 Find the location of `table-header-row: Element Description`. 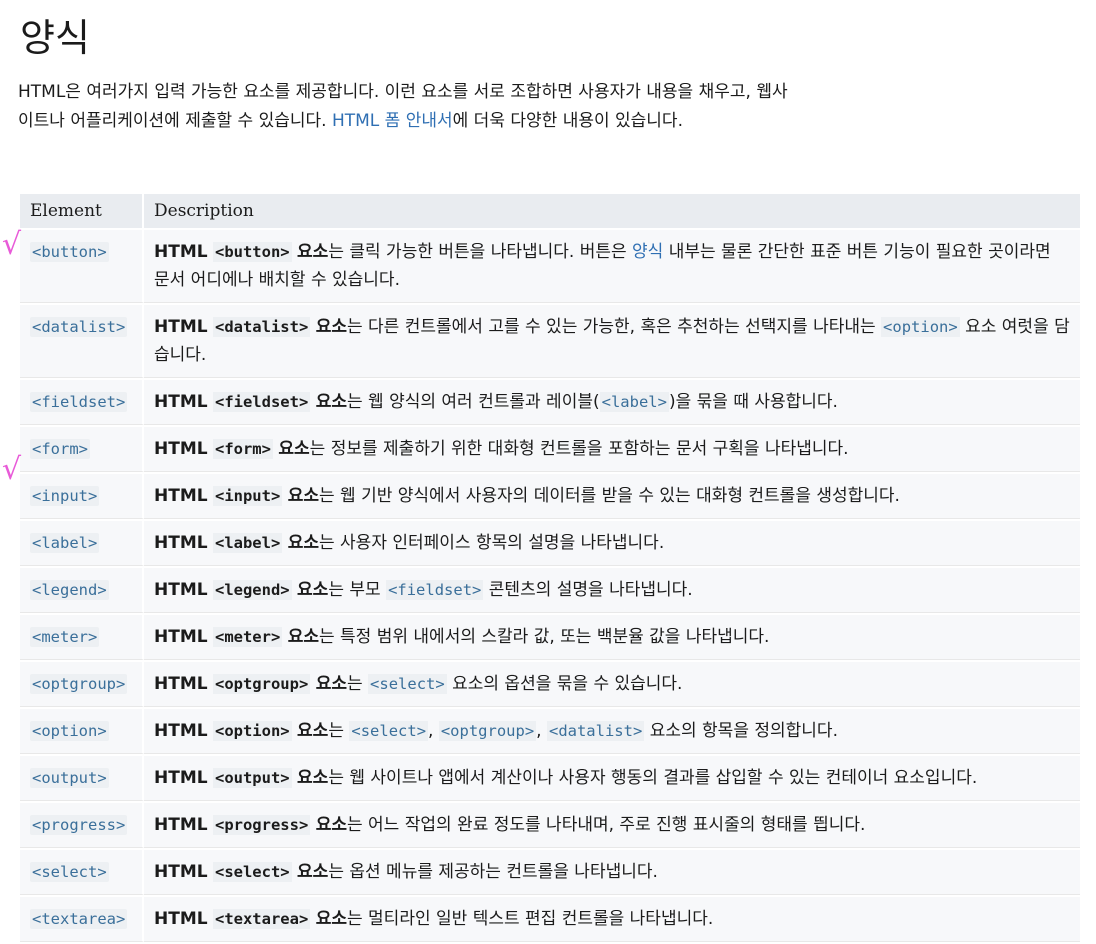

table-header-row: Element Description is located at coordinates (550, 211).